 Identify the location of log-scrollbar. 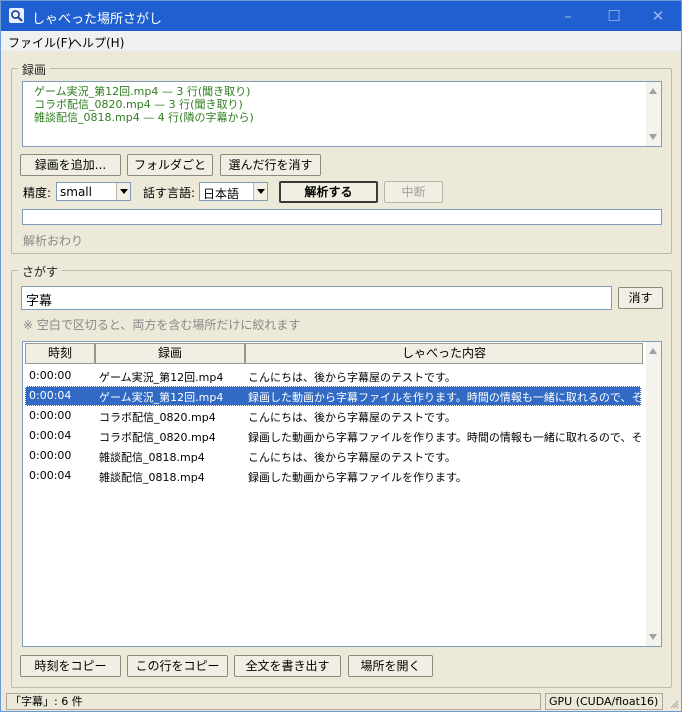
(653, 114).